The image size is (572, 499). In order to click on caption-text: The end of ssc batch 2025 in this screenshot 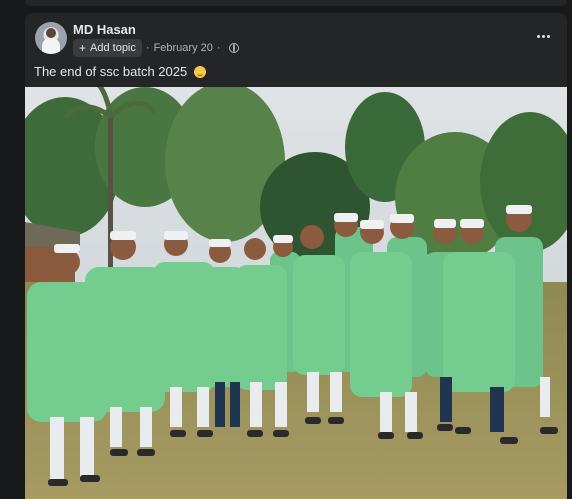, I will do `click(111, 71)`.